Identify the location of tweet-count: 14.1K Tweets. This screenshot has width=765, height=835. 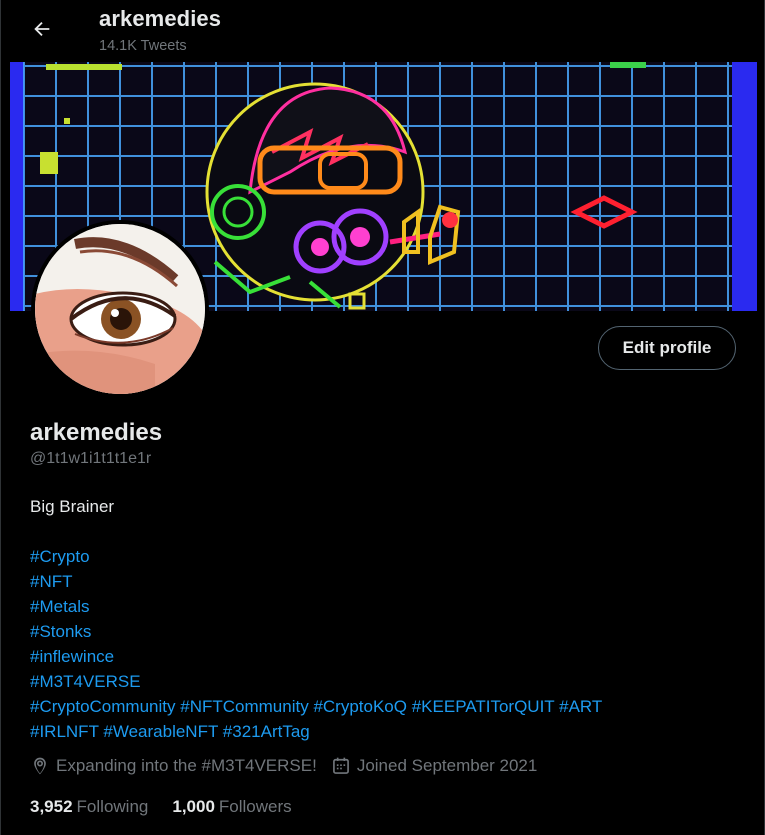
(143, 46).